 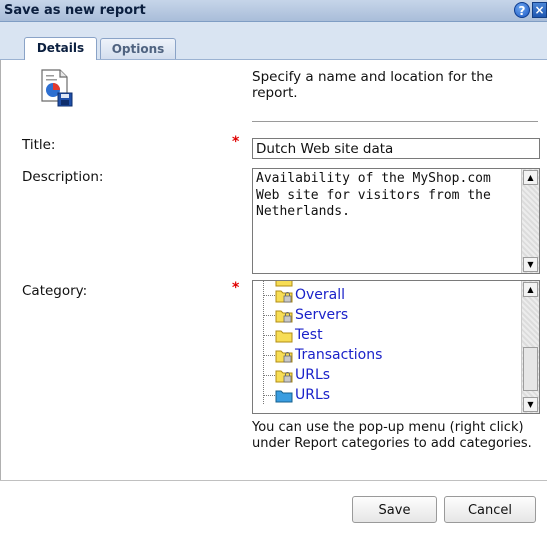 What do you see at coordinates (490, 509) in the screenshot?
I see `cancel-button: Cancel` at bounding box center [490, 509].